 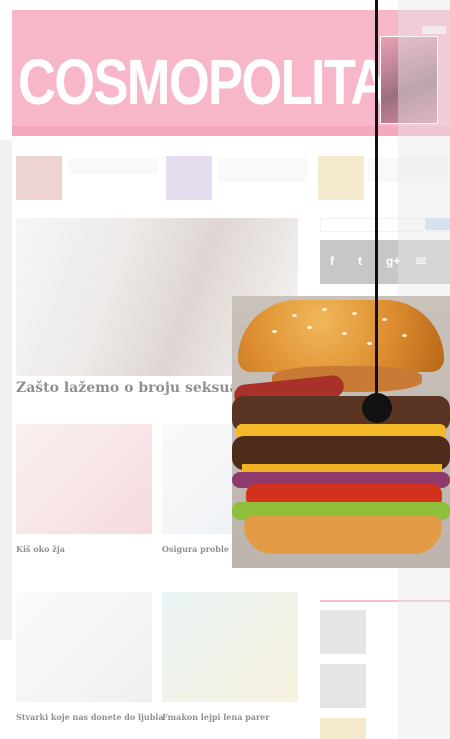 What do you see at coordinates (343, 535) in the screenshot?
I see `burger-bottom-bun` at bounding box center [343, 535].